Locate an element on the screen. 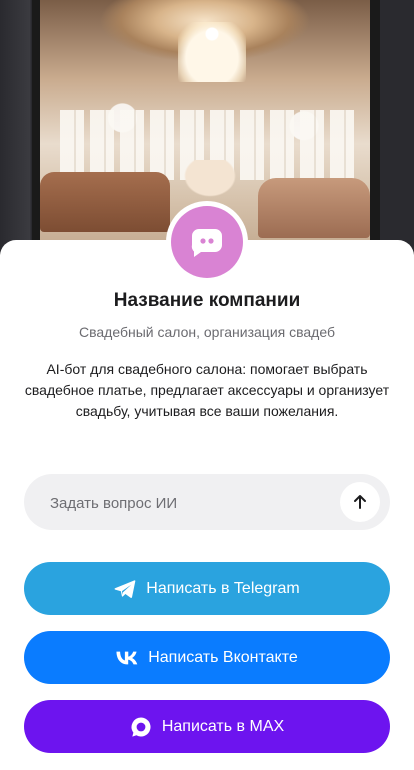 The height and width of the screenshot is (770, 414). ask-ai-input is located at coordinates (200, 503).